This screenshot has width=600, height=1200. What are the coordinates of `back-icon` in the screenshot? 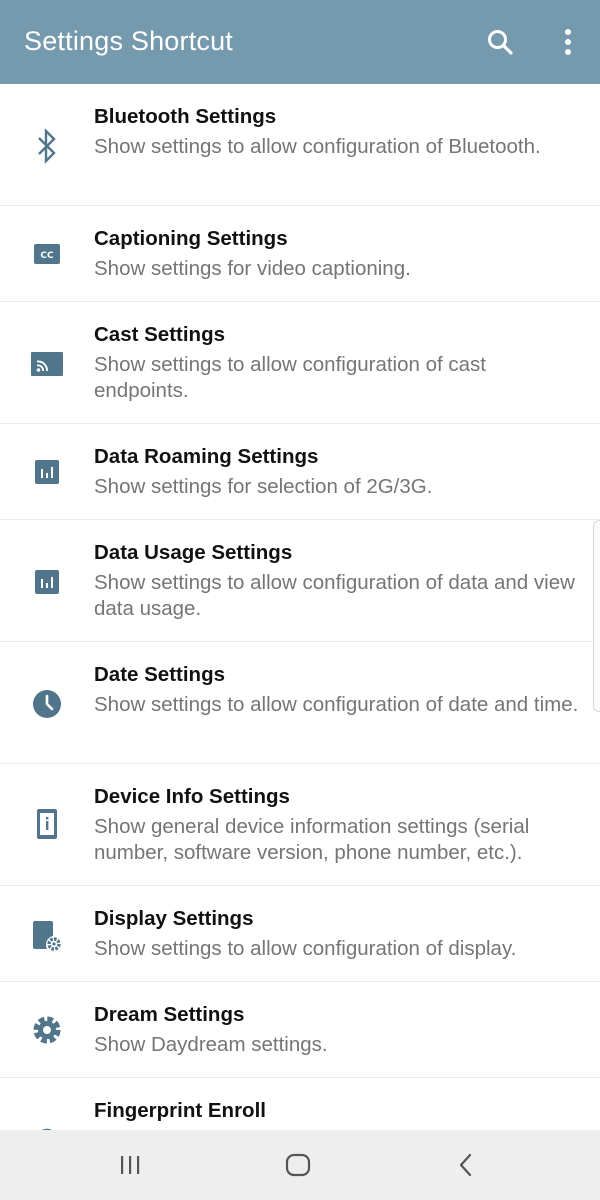 It's located at (465, 1165).